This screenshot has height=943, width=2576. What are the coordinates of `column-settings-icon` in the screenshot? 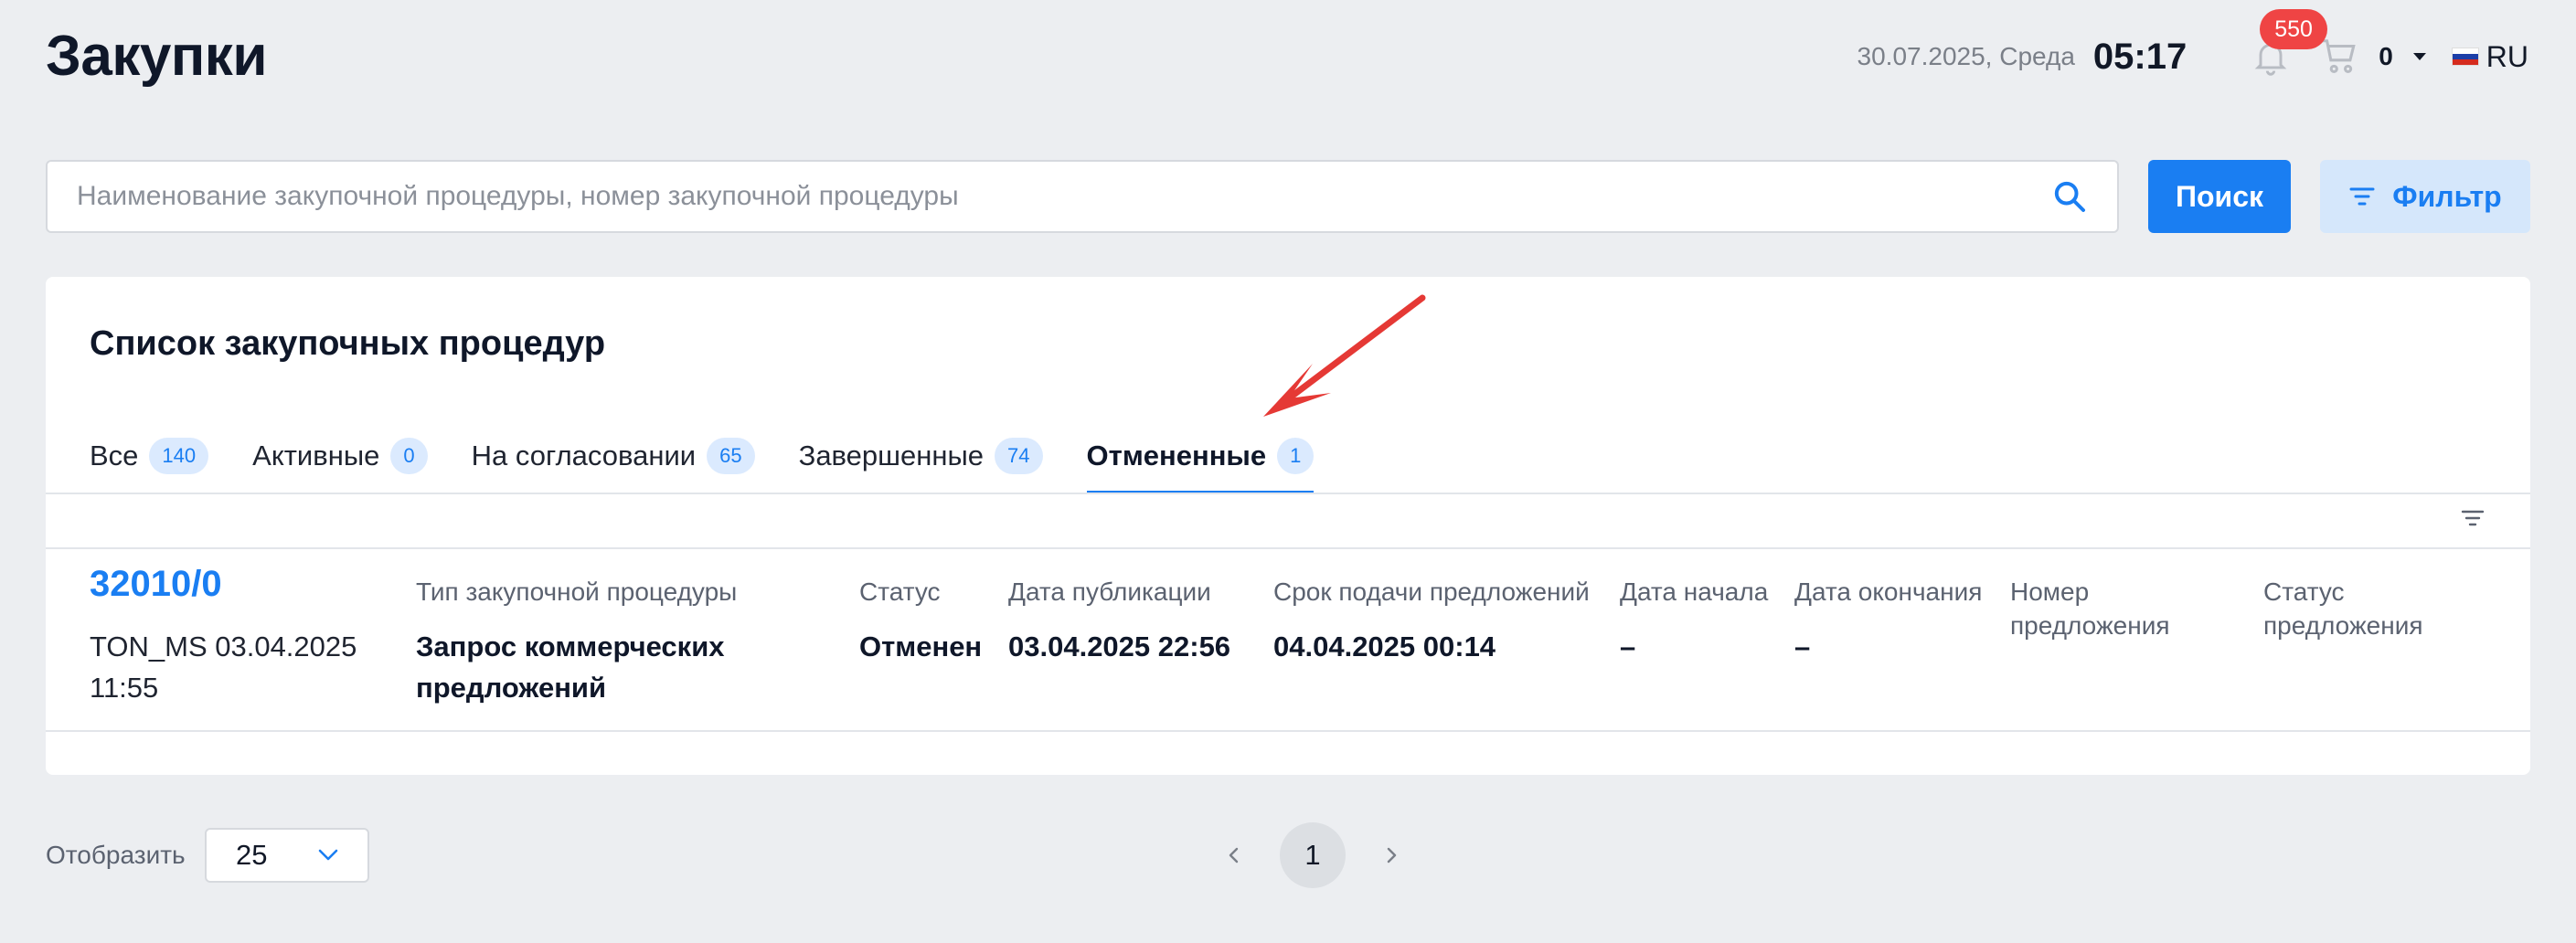 It's located at (2473, 518).